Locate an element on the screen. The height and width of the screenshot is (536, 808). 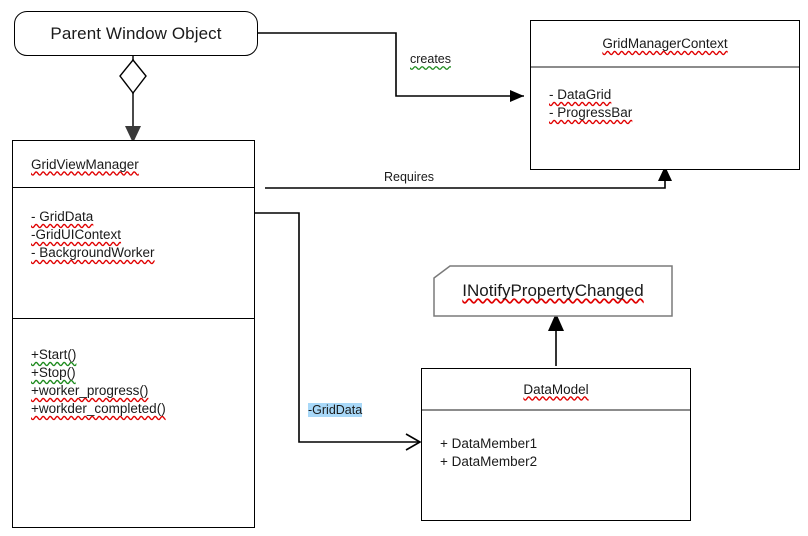
data-model-title-cell: DataModel is located at coordinates (556, 390).